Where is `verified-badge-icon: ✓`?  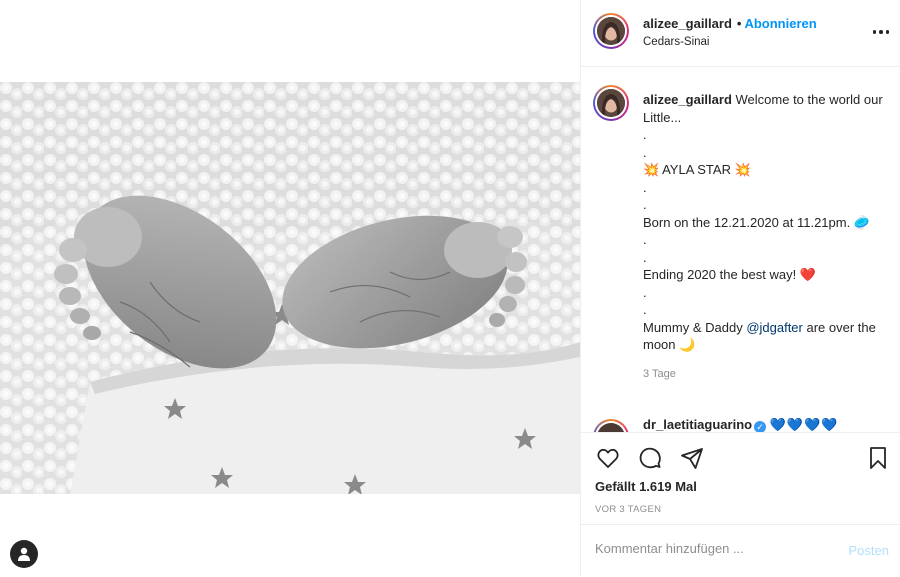 verified-badge-icon: ✓ is located at coordinates (760, 426).